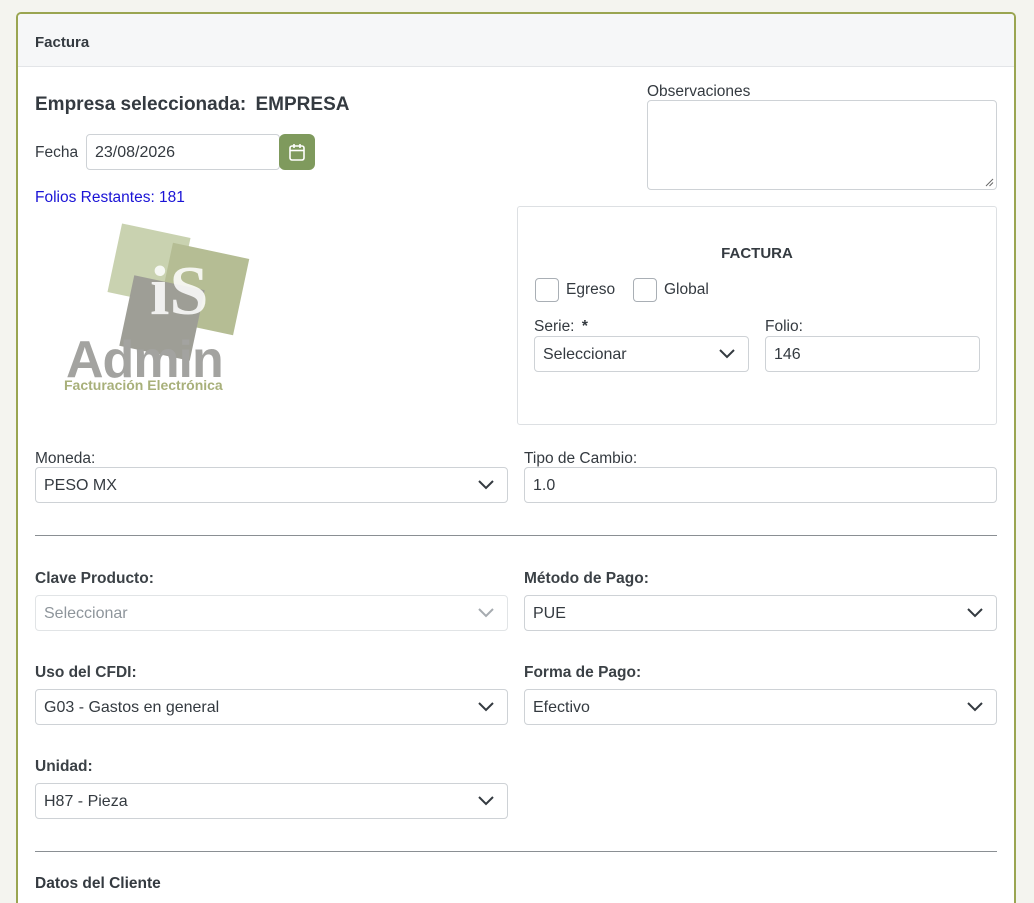 The height and width of the screenshot is (903, 1034). I want to click on tipo-cambio-input: 1.0, so click(760, 485).